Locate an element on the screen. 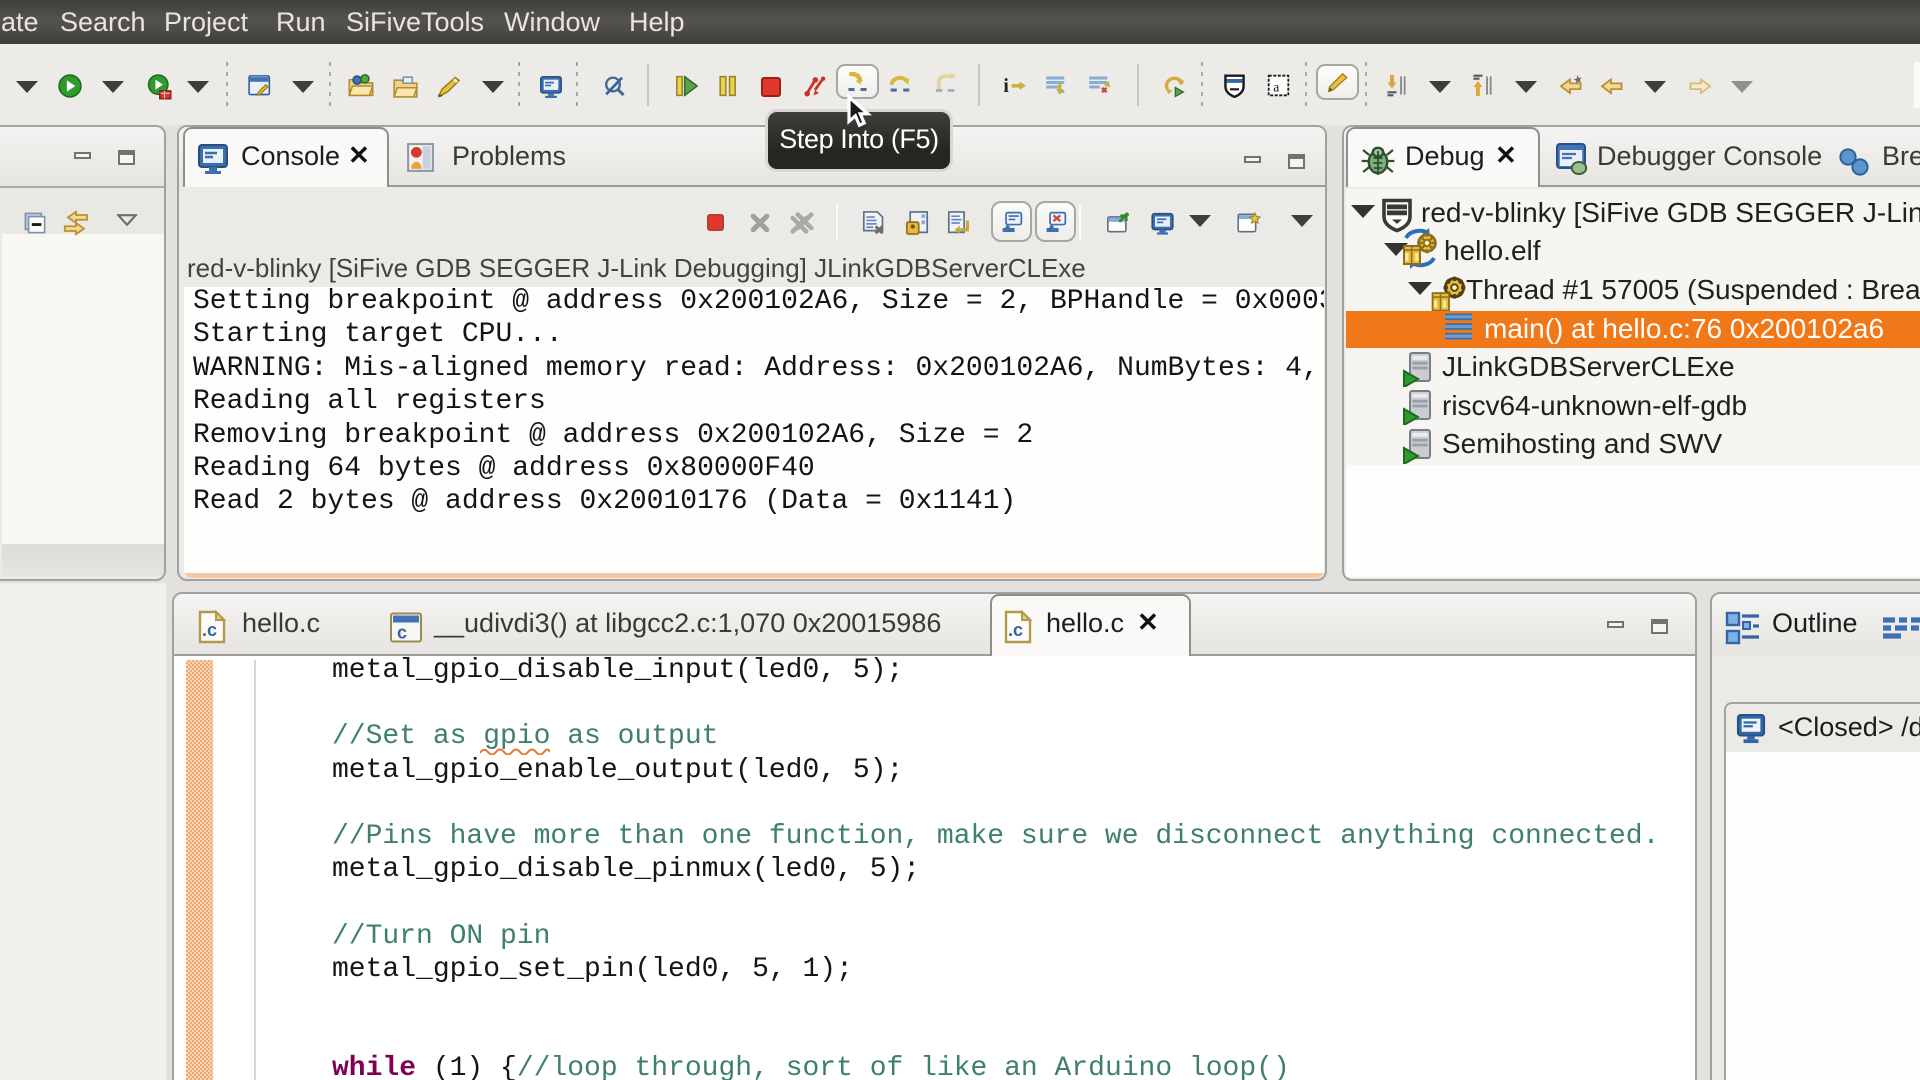 The image size is (1920, 1080). svg-text: c is located at coordinates (402, 633).